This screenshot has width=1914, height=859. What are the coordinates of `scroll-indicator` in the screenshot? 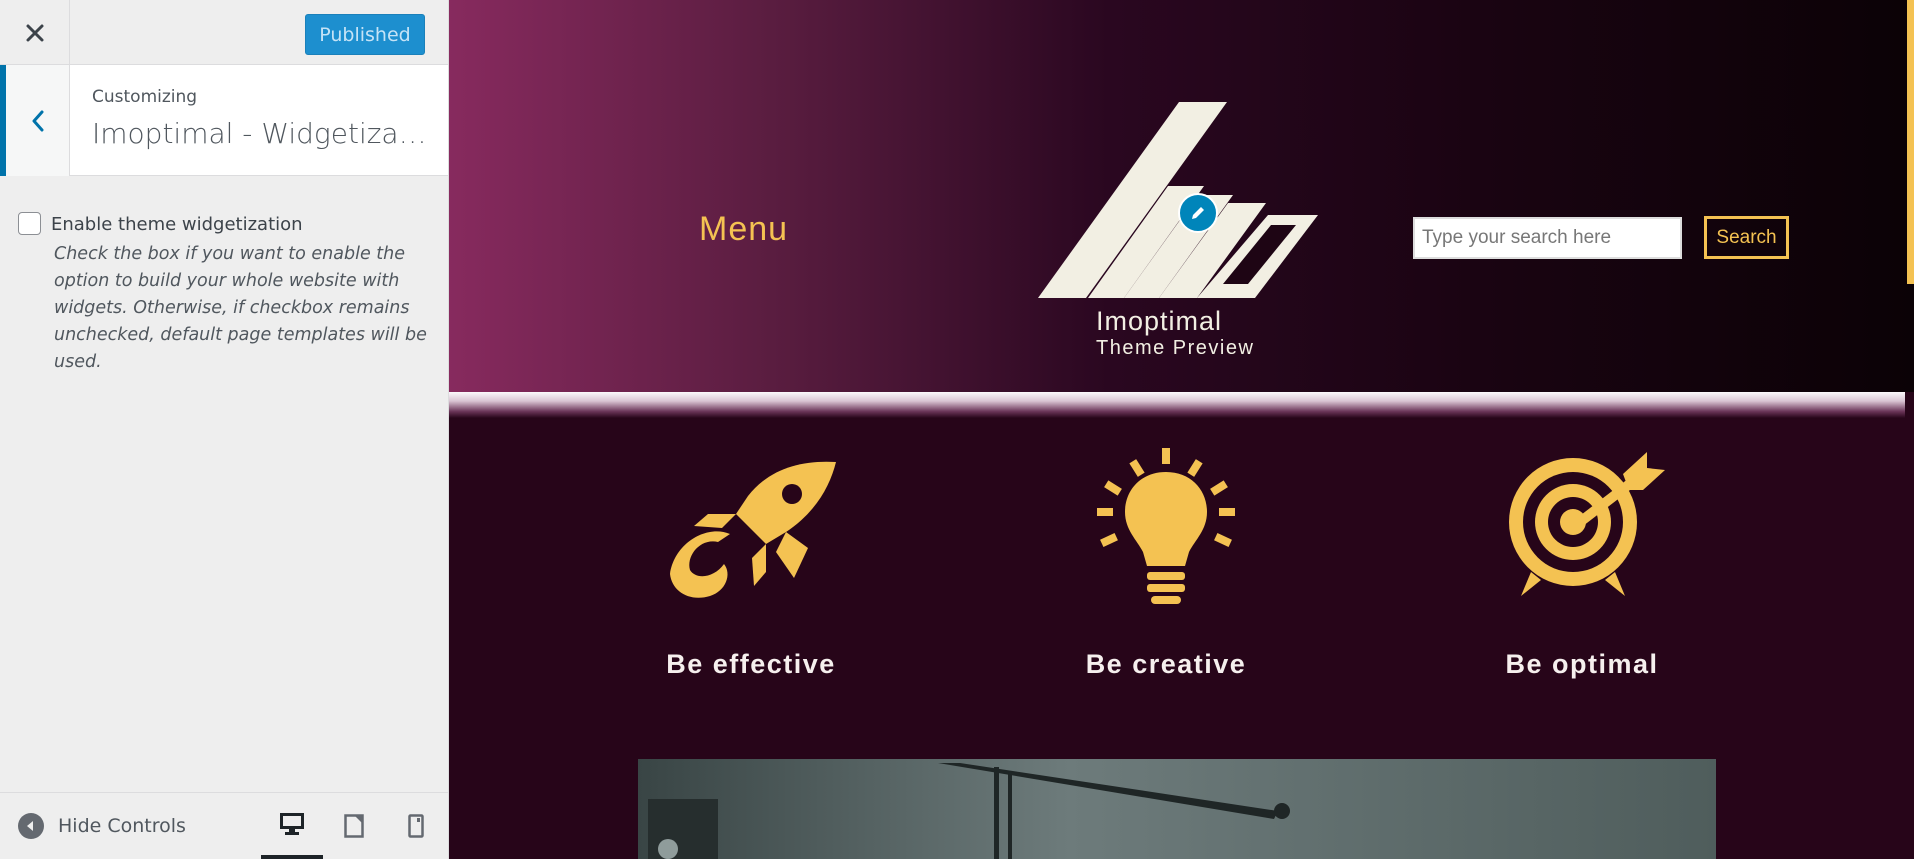 It's located at (1910, 142).